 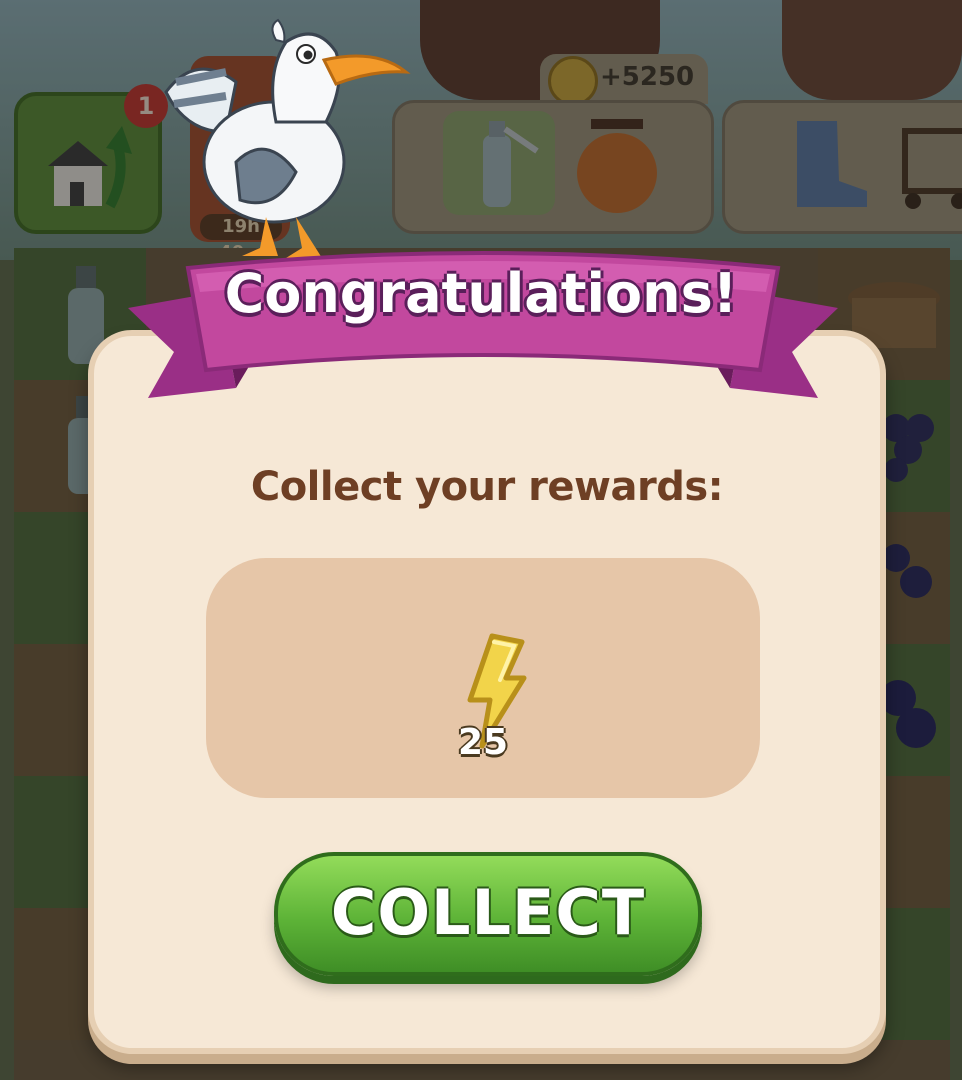 What do you see at coordinates (647, 77) in the screenshot?
I see `order-reward-amount: +5250` at bounding box center [647, 77].